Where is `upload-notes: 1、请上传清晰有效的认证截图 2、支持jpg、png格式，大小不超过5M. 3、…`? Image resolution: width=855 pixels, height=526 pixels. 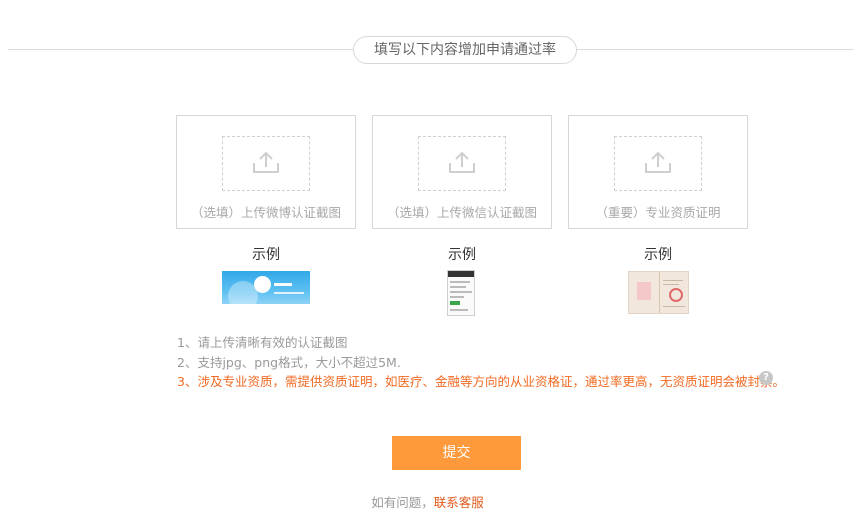
upload-notes: 1、请上传清晰有效的认证截图 2、支持jpg、png格式，大小不超过5M. 3、… is located at coordinates (481, 362).